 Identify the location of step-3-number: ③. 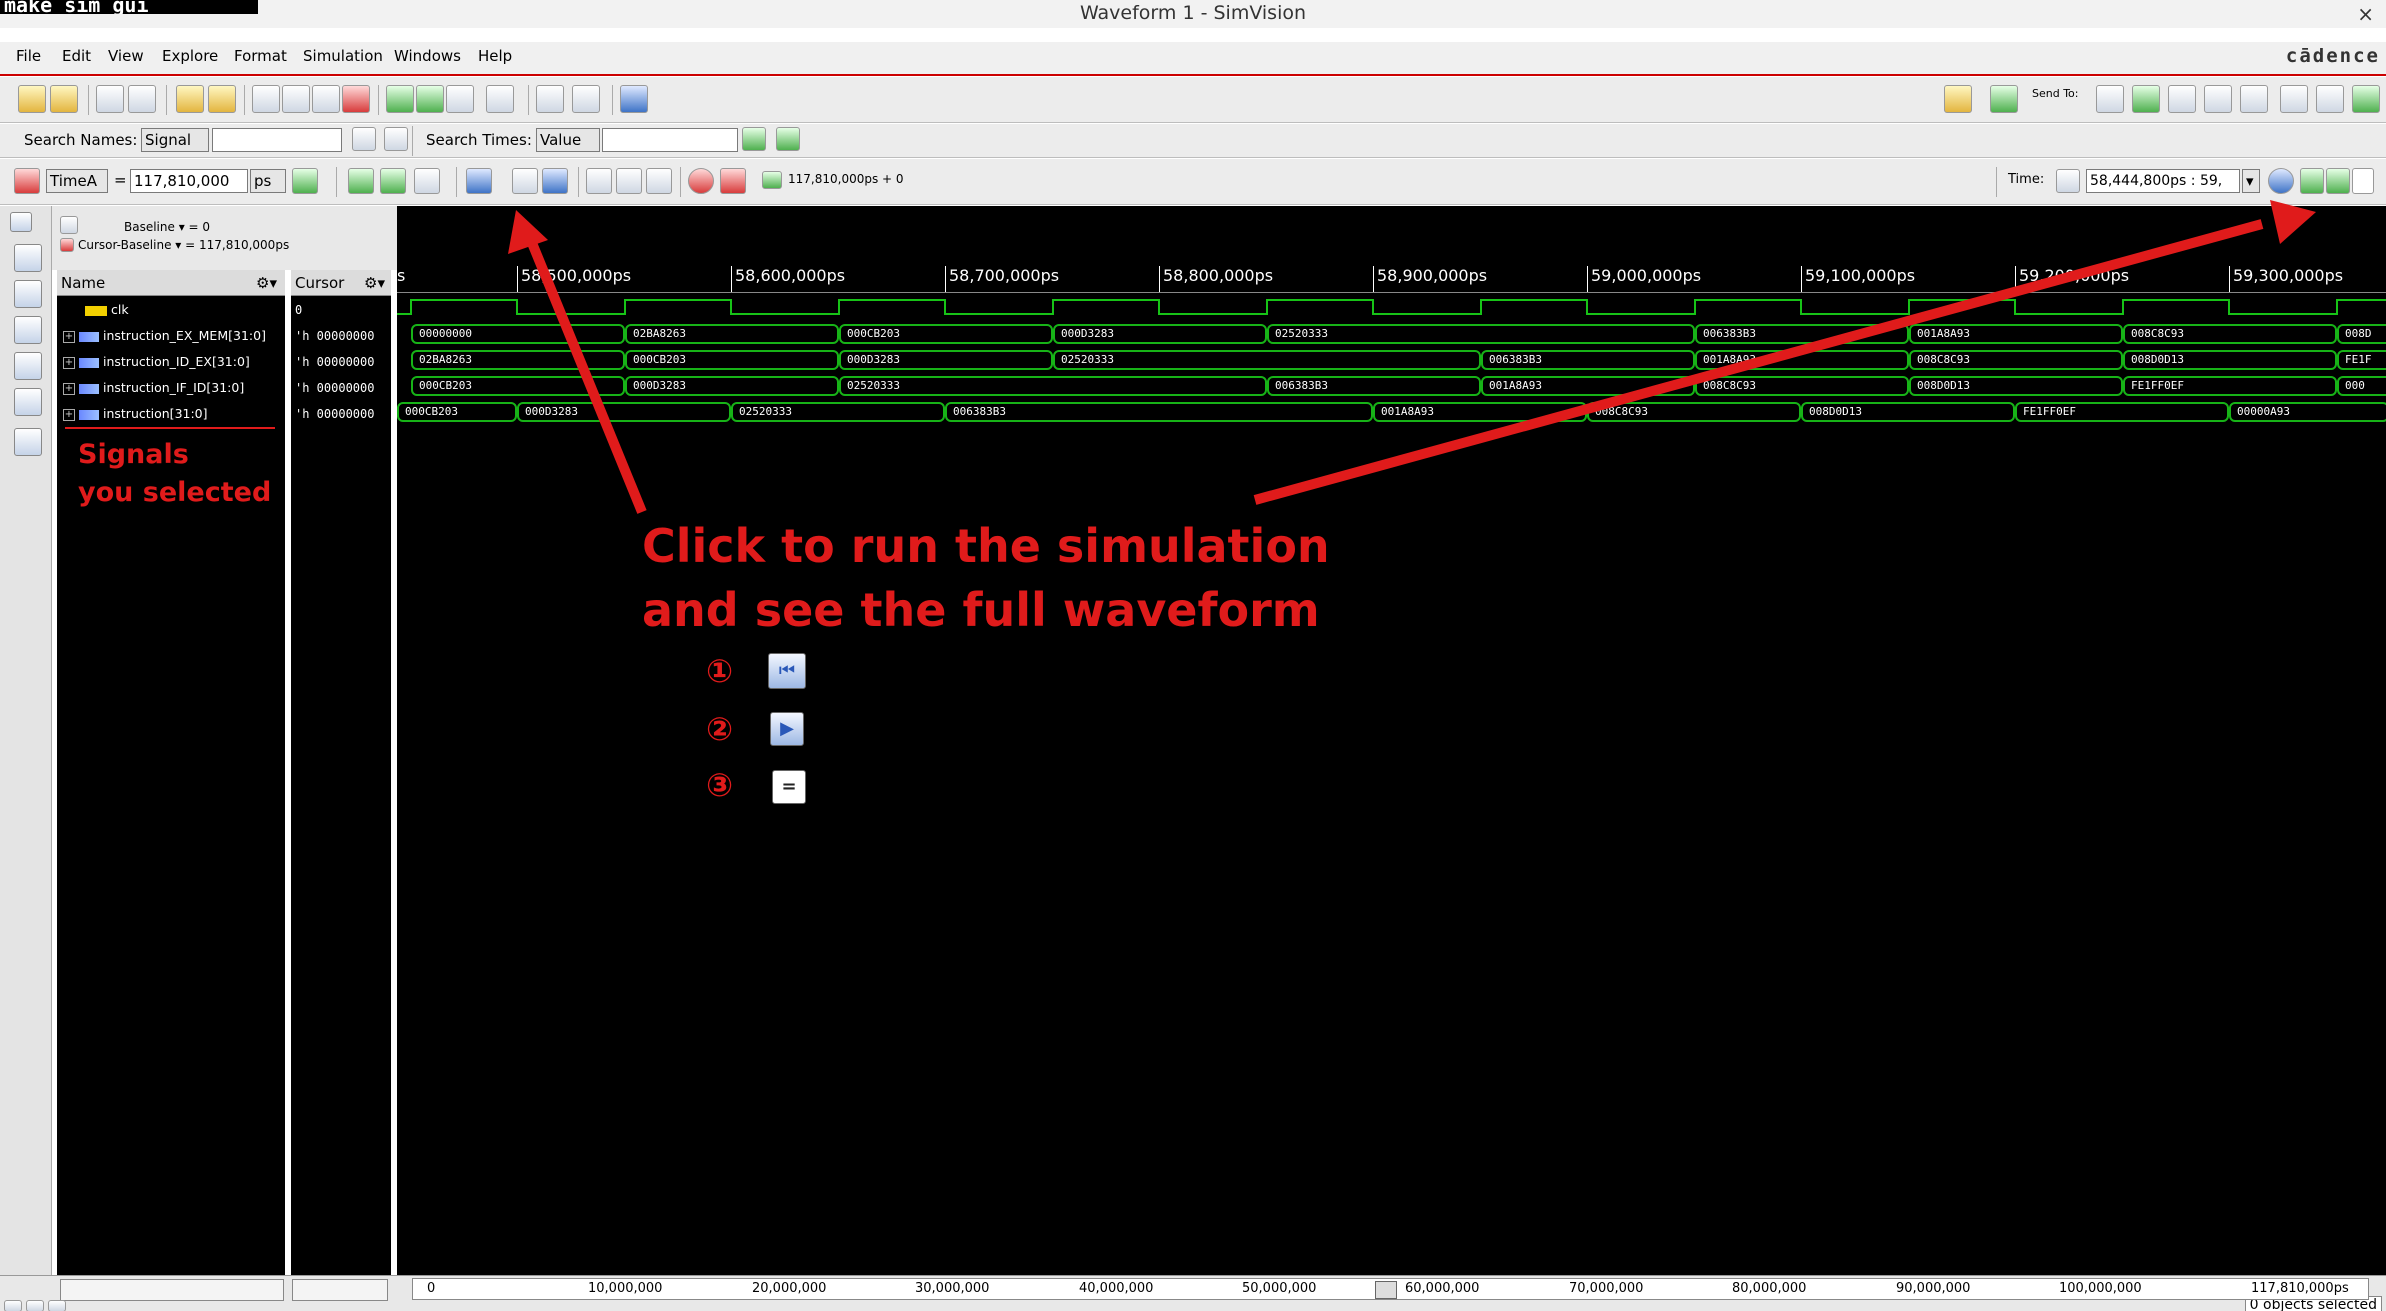
(720, 785).